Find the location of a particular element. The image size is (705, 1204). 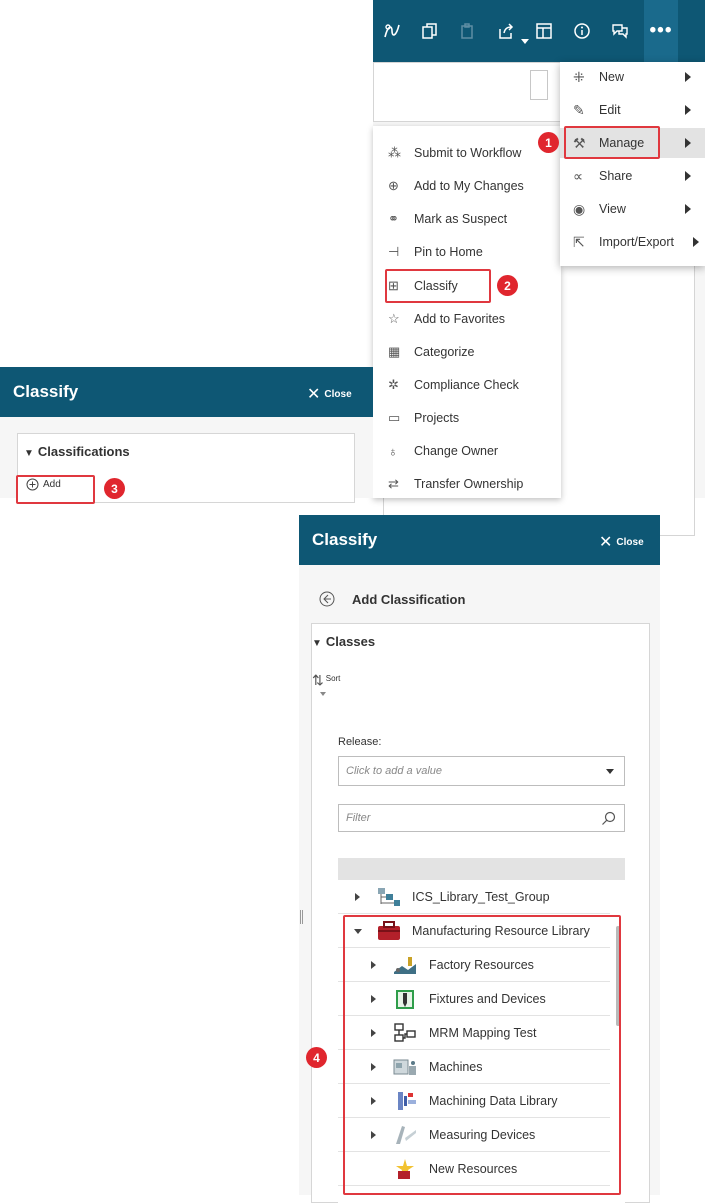

eye-icon: ◉ is located at coordinates (579, 208).